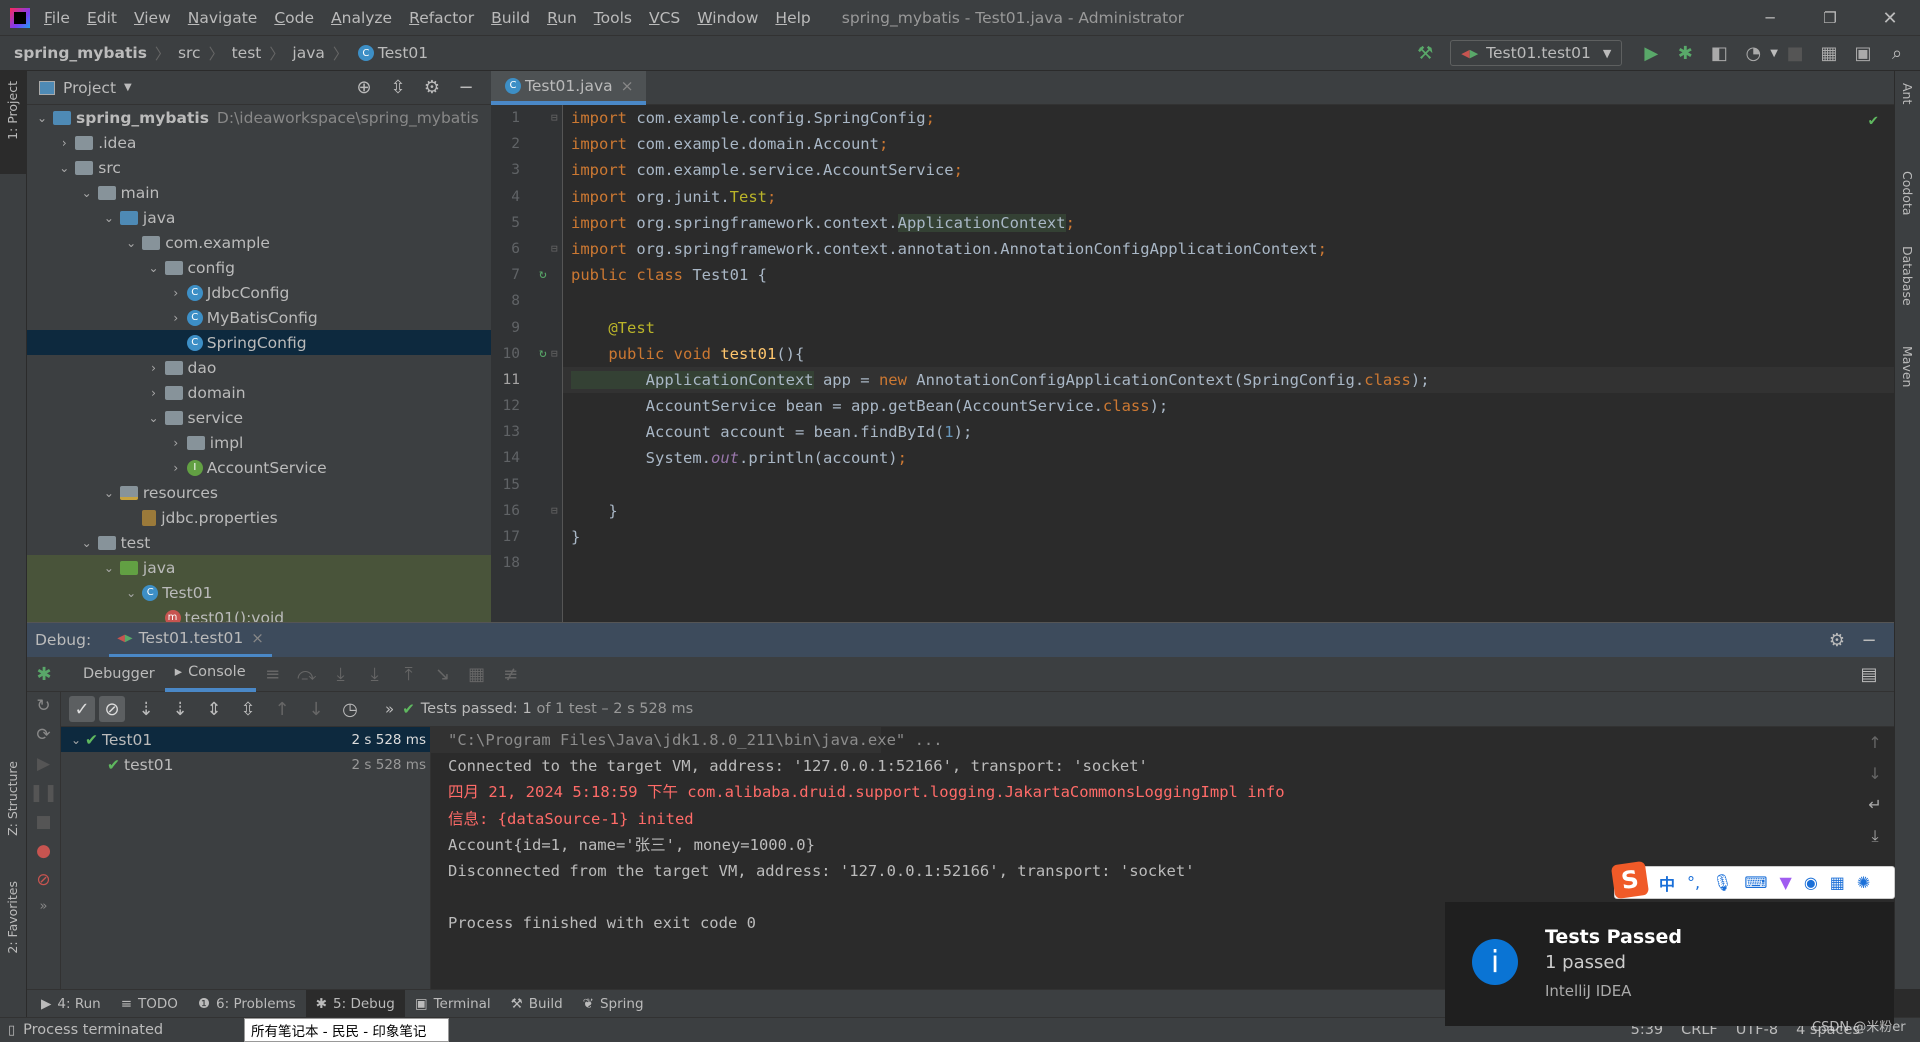  I want to click on tool-tab-todo: ≡ TODO, so click(149, 1004).